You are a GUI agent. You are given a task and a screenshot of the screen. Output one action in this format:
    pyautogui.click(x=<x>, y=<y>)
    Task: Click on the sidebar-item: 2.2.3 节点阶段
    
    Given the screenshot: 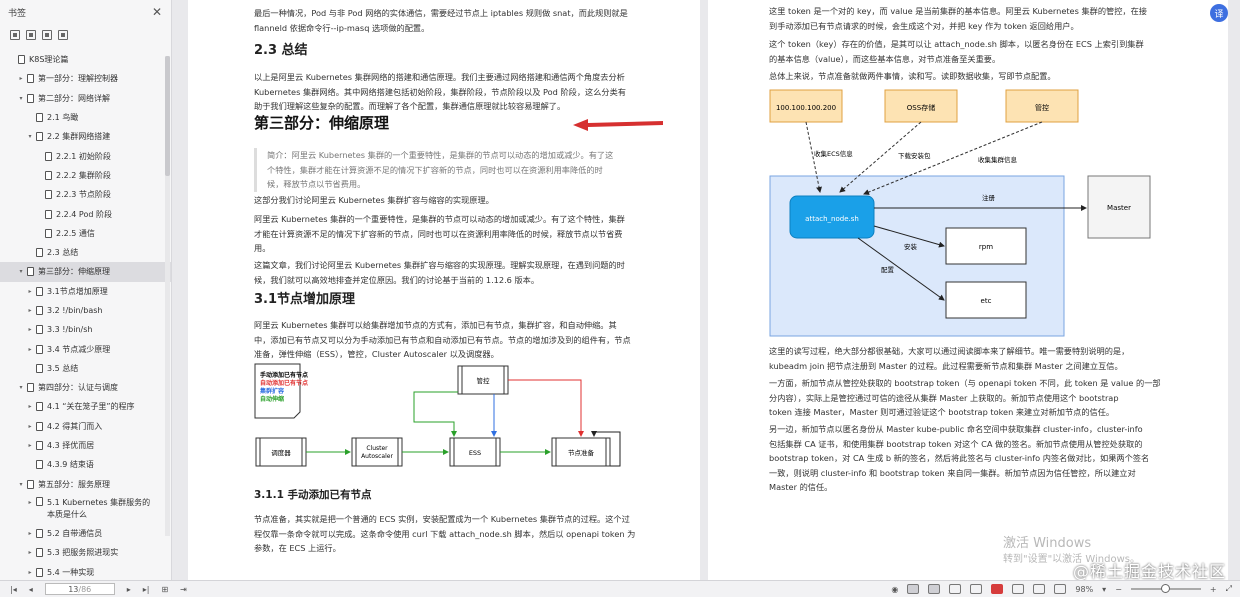 What is the action you would take?
    pyautogui.click(x=85, y=194)
    